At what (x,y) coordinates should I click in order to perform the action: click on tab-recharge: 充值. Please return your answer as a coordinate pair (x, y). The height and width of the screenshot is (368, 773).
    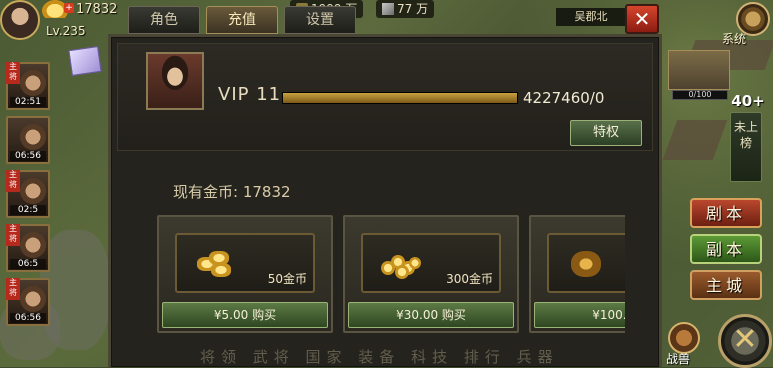
    Looking at the image, I should click on (242, 20).